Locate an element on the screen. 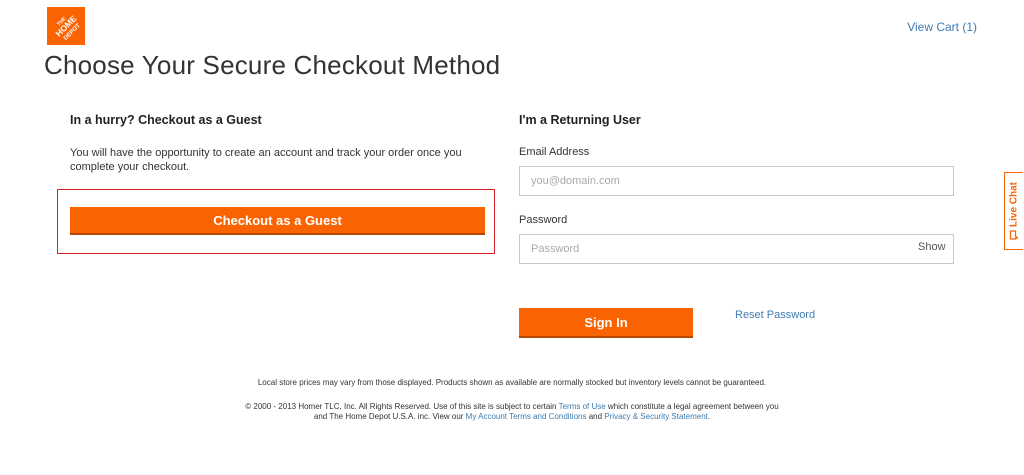 This screenshot has width=1024, height=475. chat-bubble-icon is located at coordinates (1014, 235).